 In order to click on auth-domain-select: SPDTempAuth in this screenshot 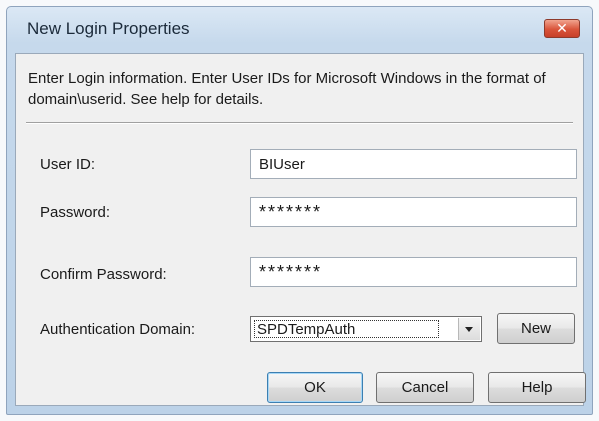, I will do `click(366, 329)`.